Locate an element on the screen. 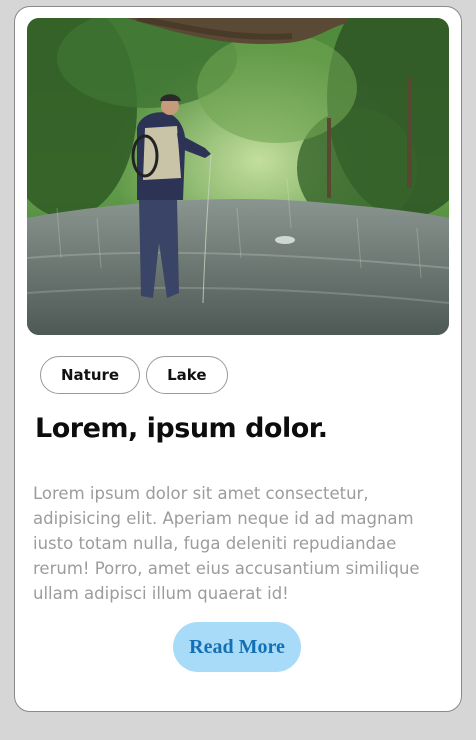 The width and height of the screenshot is (476, 740). read-more-button: Read More is located at coordinates (237, 647).